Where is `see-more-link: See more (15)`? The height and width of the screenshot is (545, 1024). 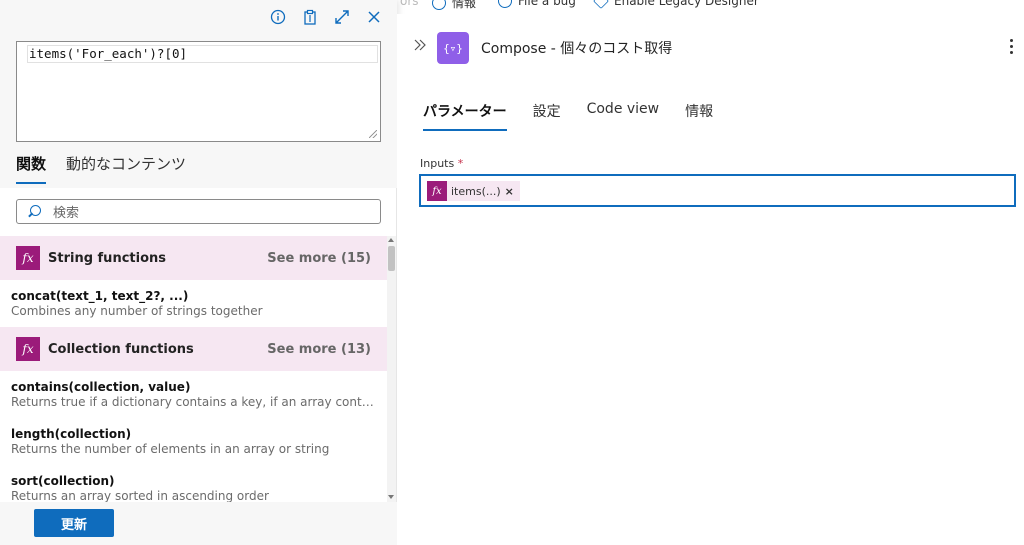 see-more-link: See more (15) is located at coordinates (319, 258).